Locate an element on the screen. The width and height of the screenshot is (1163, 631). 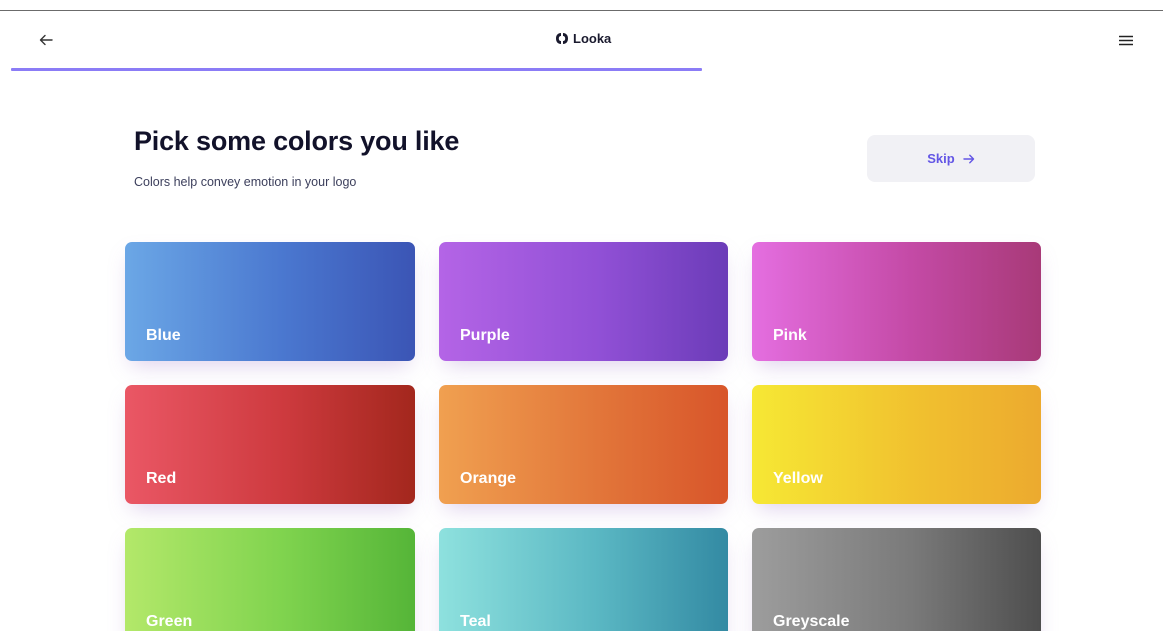
menu-button is located at coordinates (1126, 40).